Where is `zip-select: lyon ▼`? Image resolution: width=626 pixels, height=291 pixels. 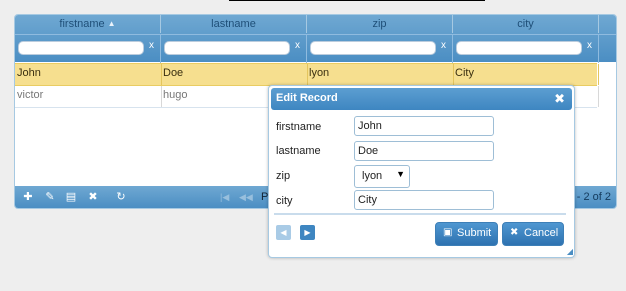
zip-select: lyon ▼ is located at coordinates (382, 176).